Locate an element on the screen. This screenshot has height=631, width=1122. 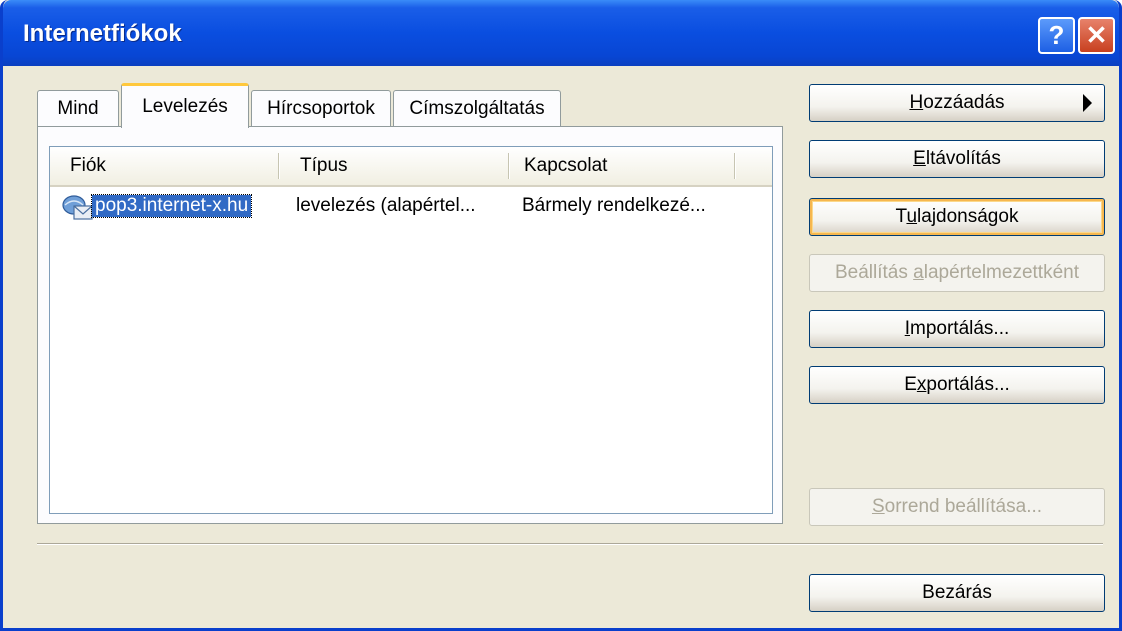
properties-button: Tulajdonságok is located at coordinates (957, 217).